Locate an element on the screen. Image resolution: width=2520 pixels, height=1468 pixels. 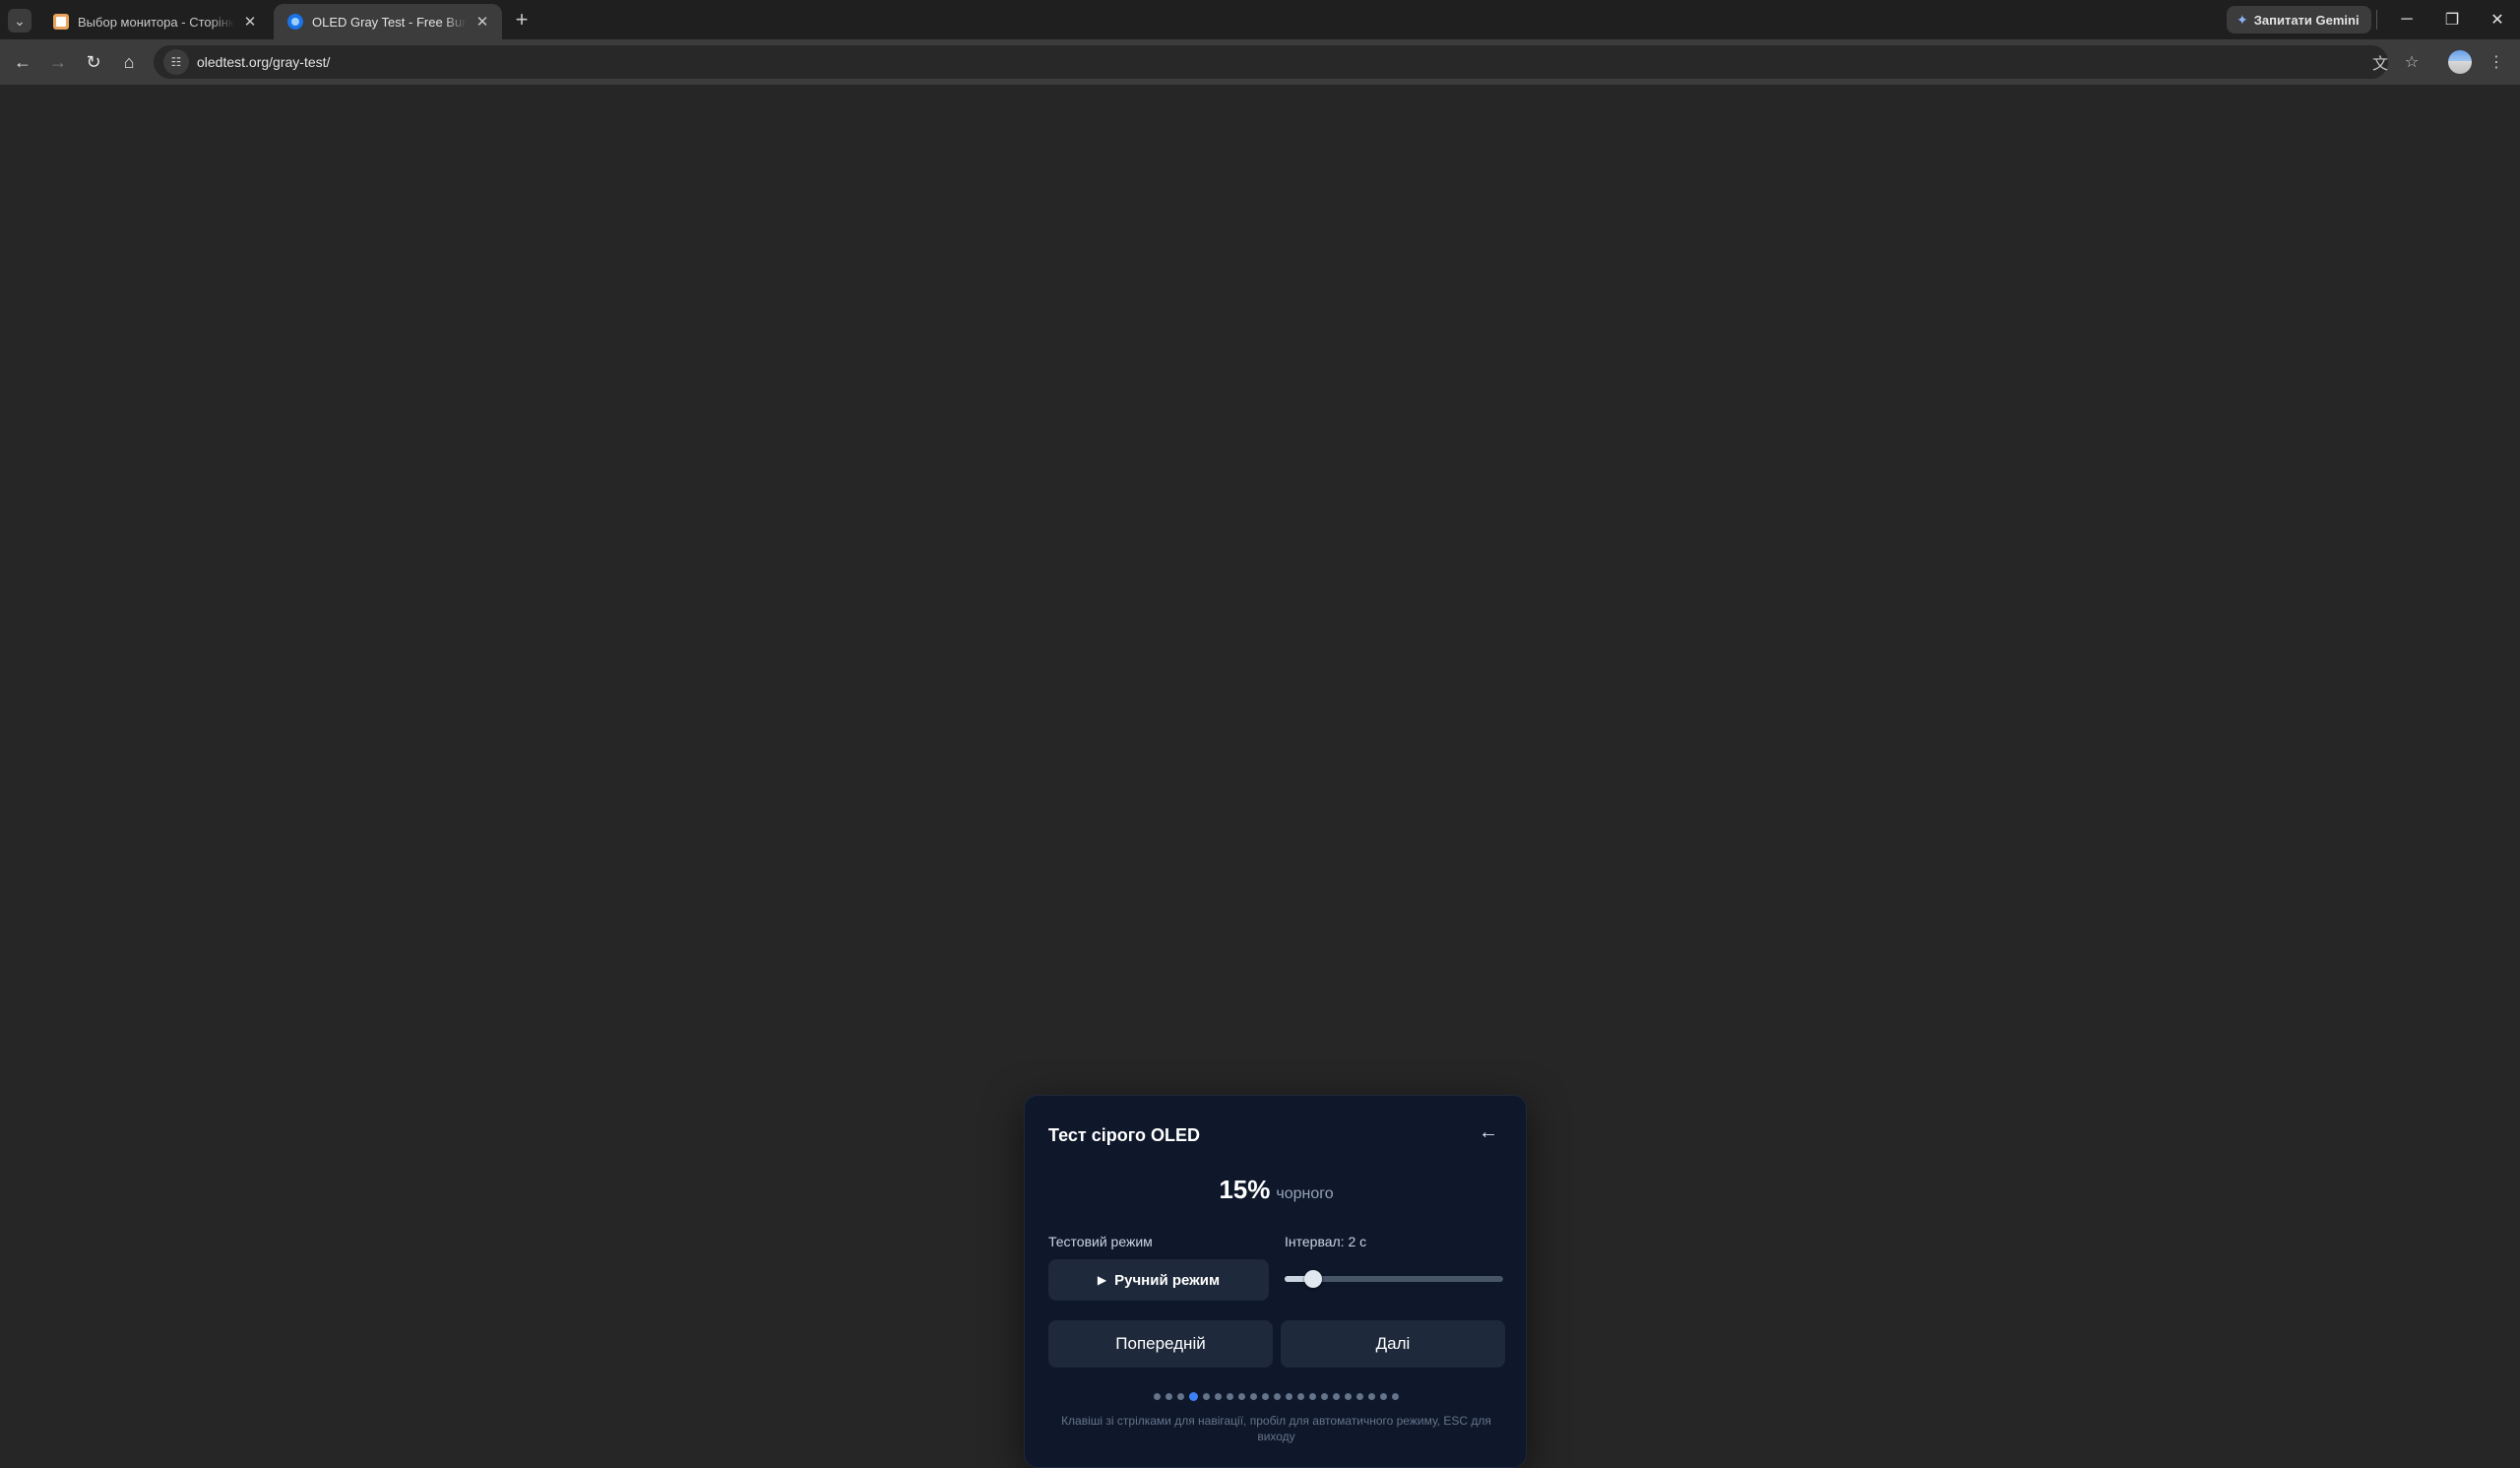
gray-level-readout: 15% чорного is located at coordinates (1276, 1190).